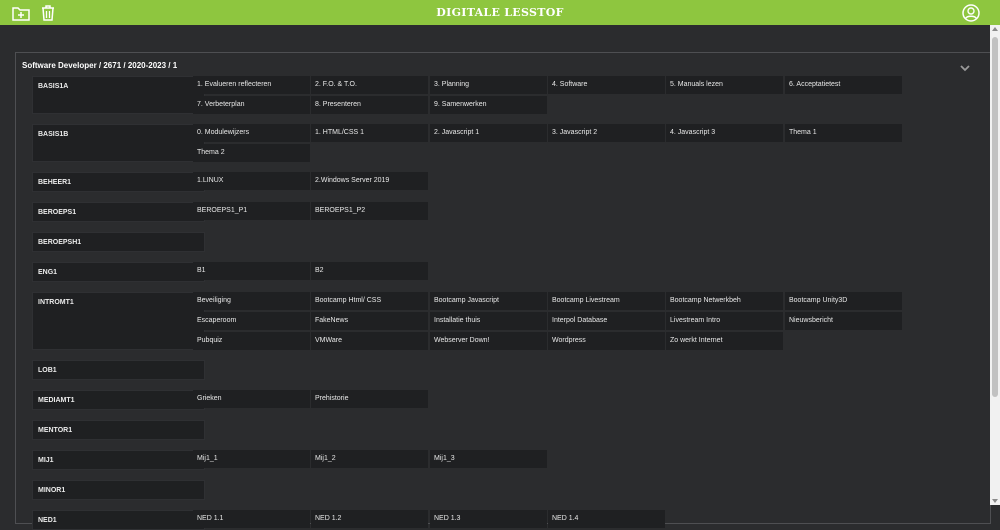  I want to click on user-circle-icon, so click(971, 13).